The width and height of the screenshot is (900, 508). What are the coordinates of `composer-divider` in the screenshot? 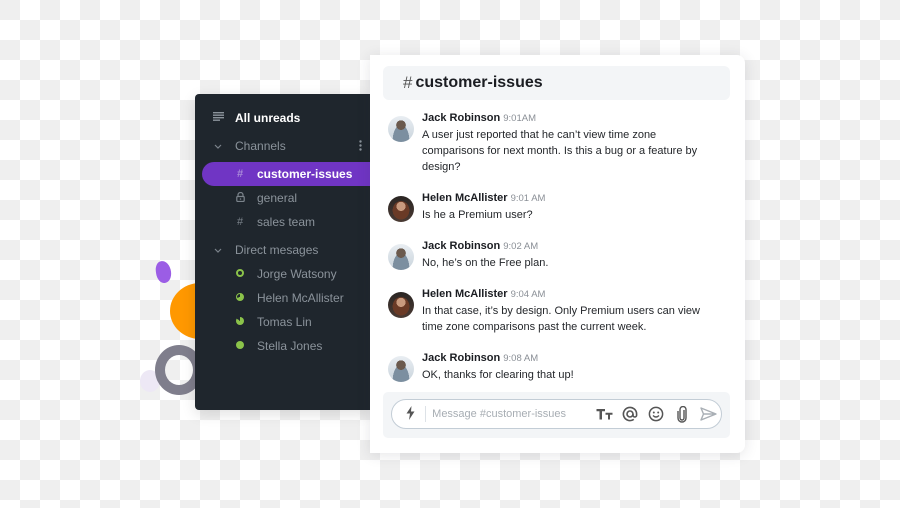 It's located at (426, 414).